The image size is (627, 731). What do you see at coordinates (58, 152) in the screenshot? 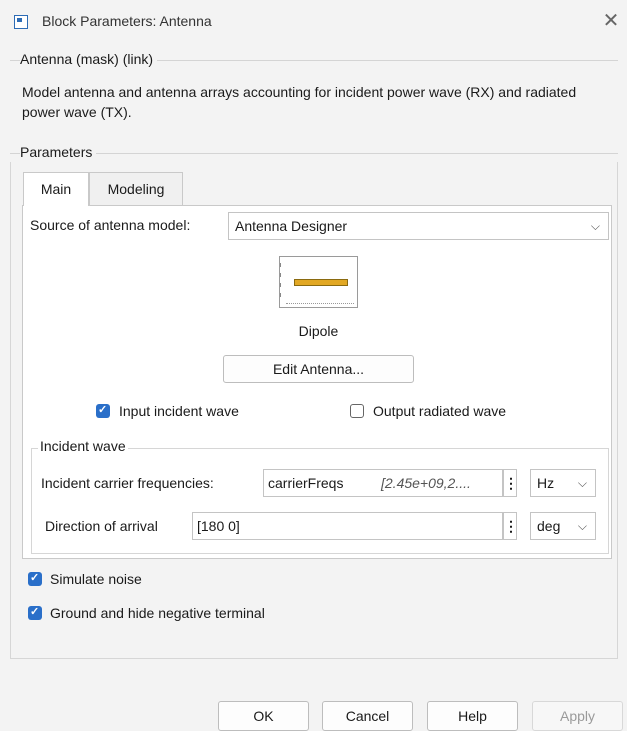
I see `parameters-header: Parameters` at bounding box center [58, 152].